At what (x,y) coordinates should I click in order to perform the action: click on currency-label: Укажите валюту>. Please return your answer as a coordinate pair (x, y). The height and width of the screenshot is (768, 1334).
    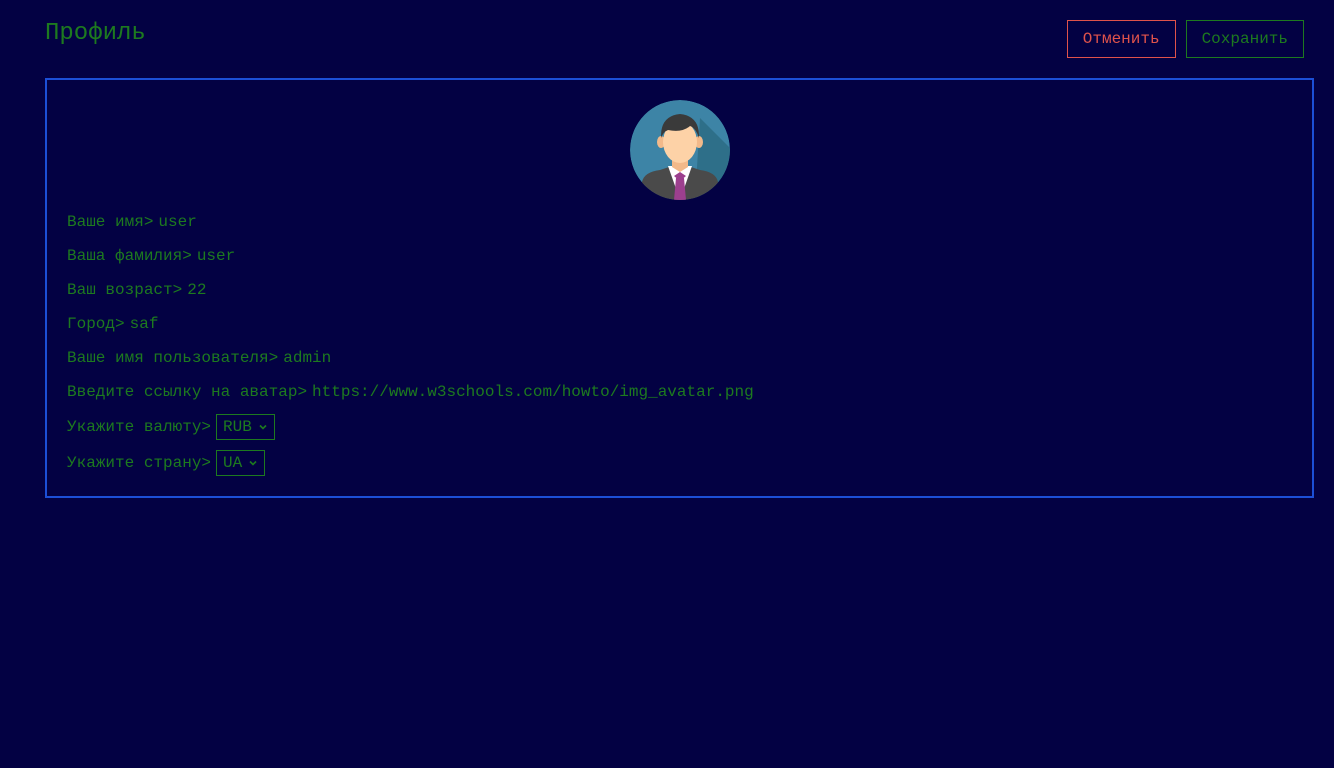
    Looking at the image, I should click on (139, 427).